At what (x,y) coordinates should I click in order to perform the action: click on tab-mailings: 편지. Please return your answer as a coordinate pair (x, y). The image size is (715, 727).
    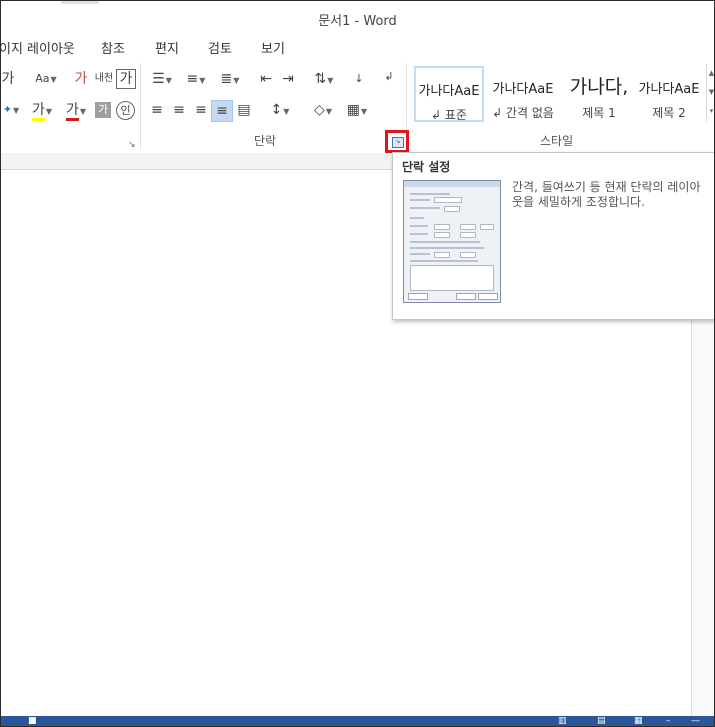
    Looking at the image, I should click on (167, 47).